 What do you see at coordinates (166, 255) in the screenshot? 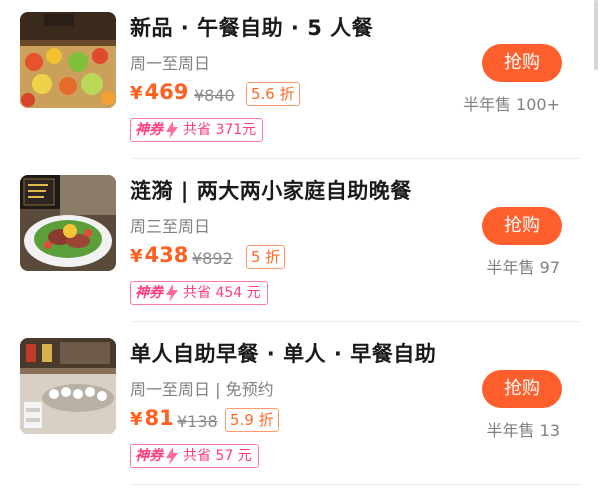
I see `price-value: 438` at bounding box center [166, 255].